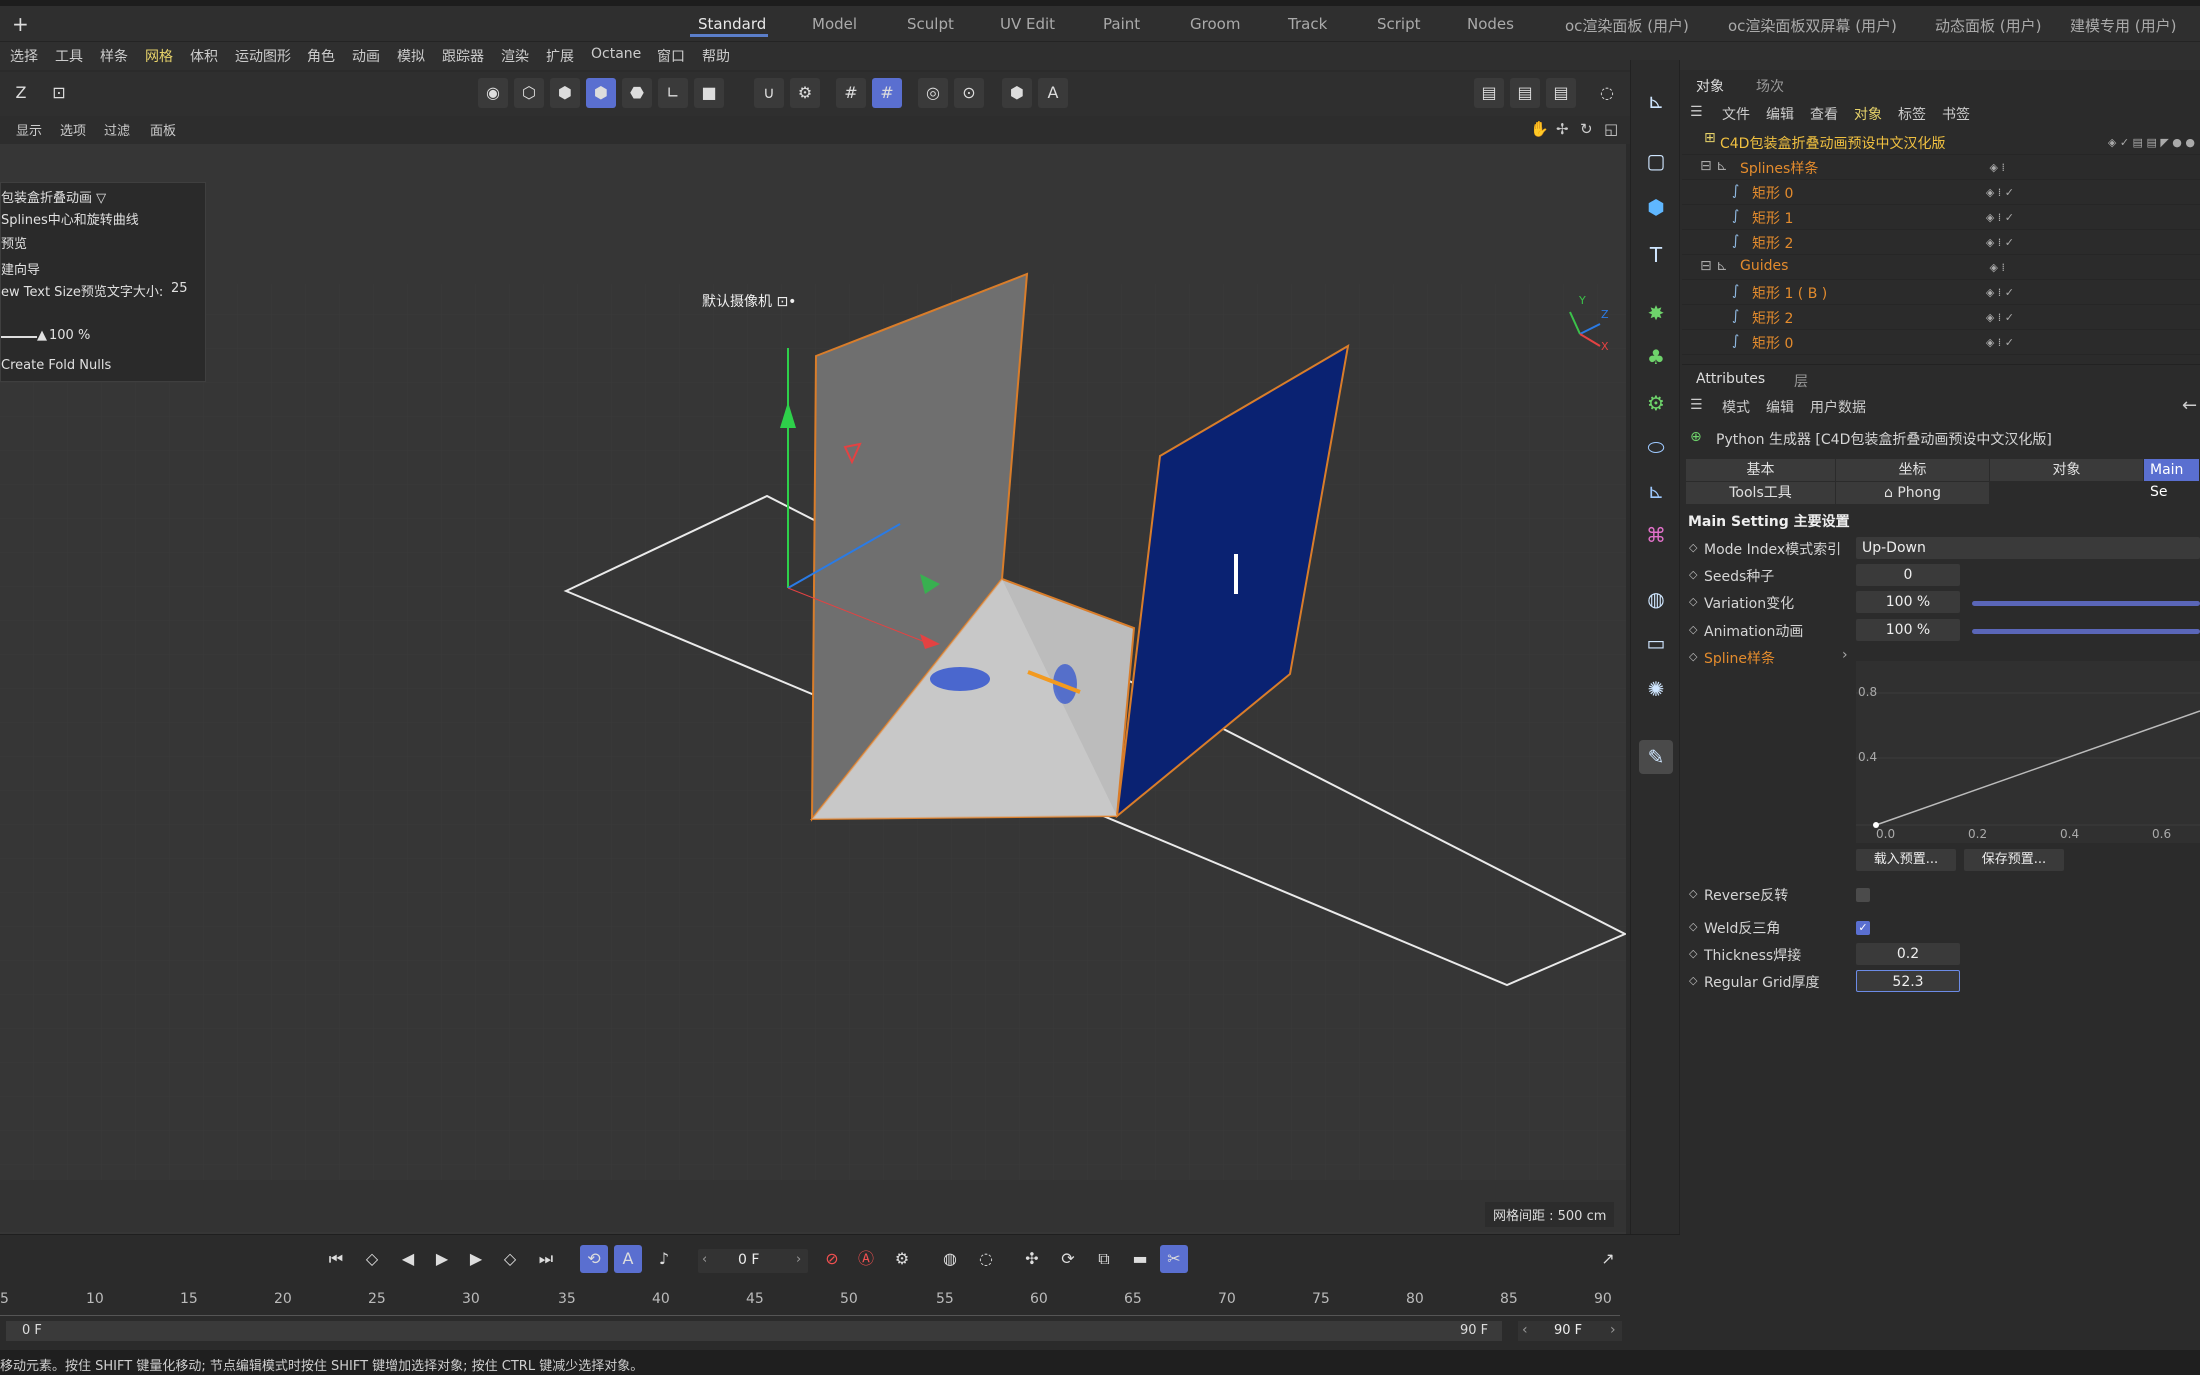 The height and width of the screenshot is (1375, 2200). What do you see at coordinates (754, 1331) in the screenshot?
I see `range-bar: 0 F 90 F` at bounding box center [754, 1331].